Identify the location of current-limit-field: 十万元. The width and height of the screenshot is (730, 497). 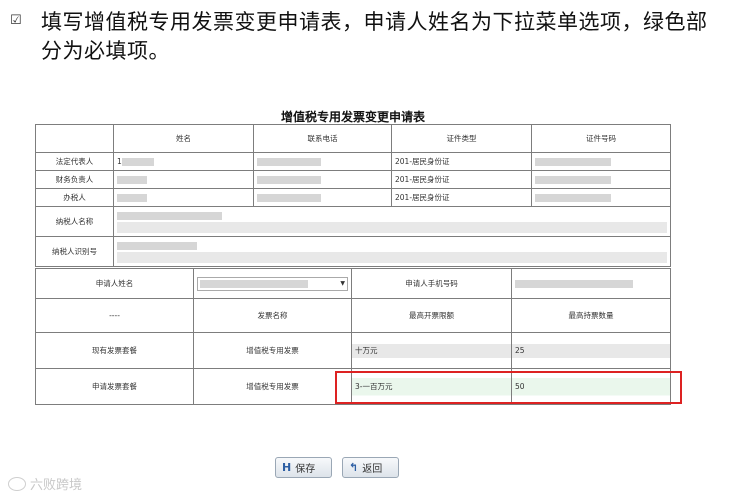
(431, 350).